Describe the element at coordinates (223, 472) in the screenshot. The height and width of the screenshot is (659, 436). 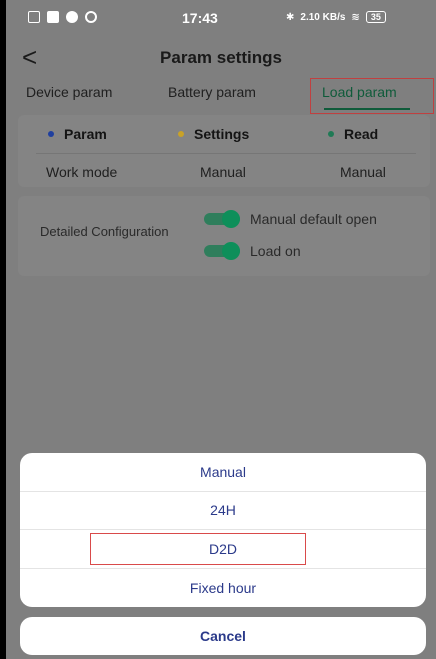
I see `option-manual: Manual` at that location.